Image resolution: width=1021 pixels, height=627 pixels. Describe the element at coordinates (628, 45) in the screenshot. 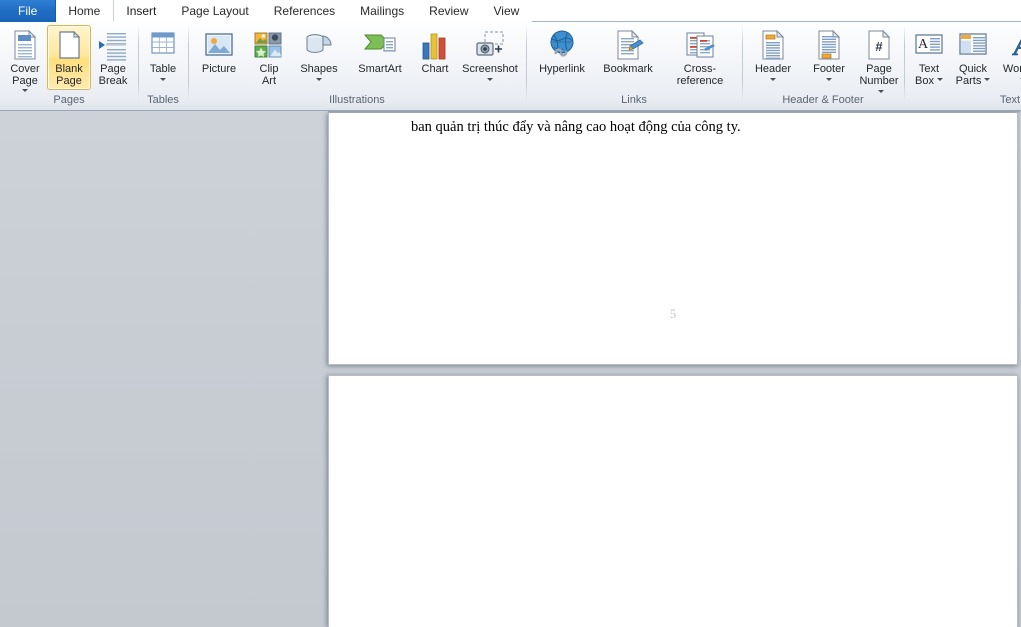

I see `bookmark-icon` at that location.